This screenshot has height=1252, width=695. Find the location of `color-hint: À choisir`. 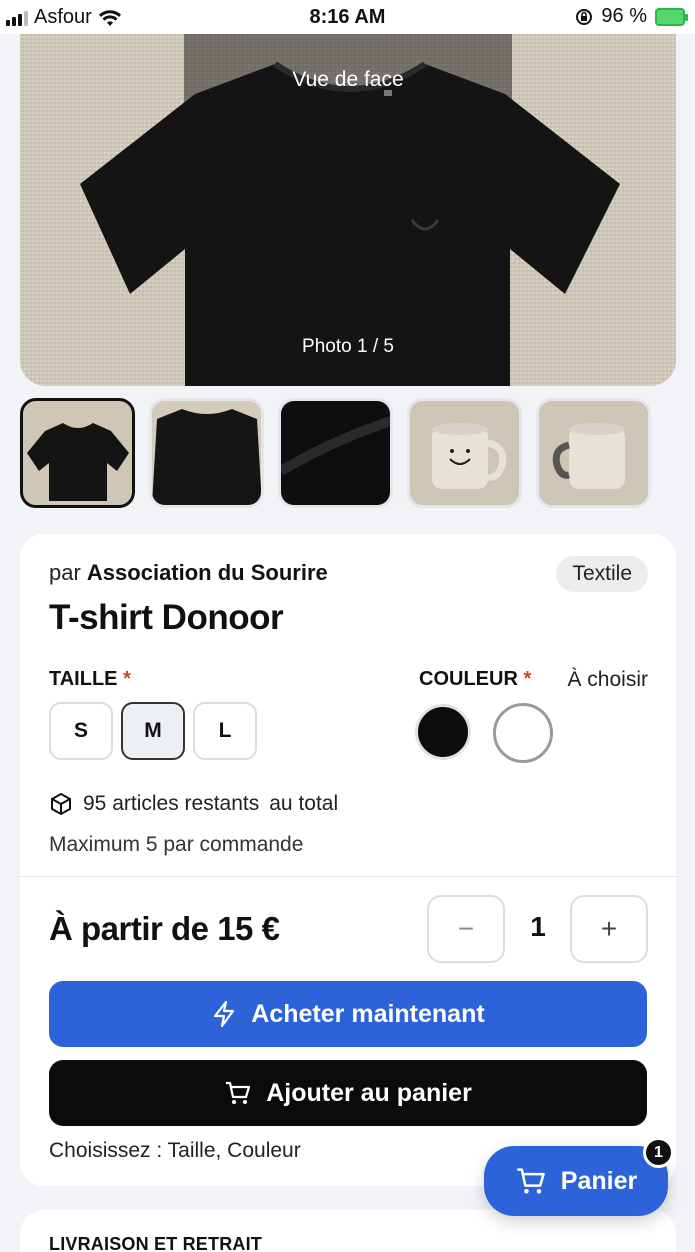

color-hint: À choisir is located at coordinates (607, 679).